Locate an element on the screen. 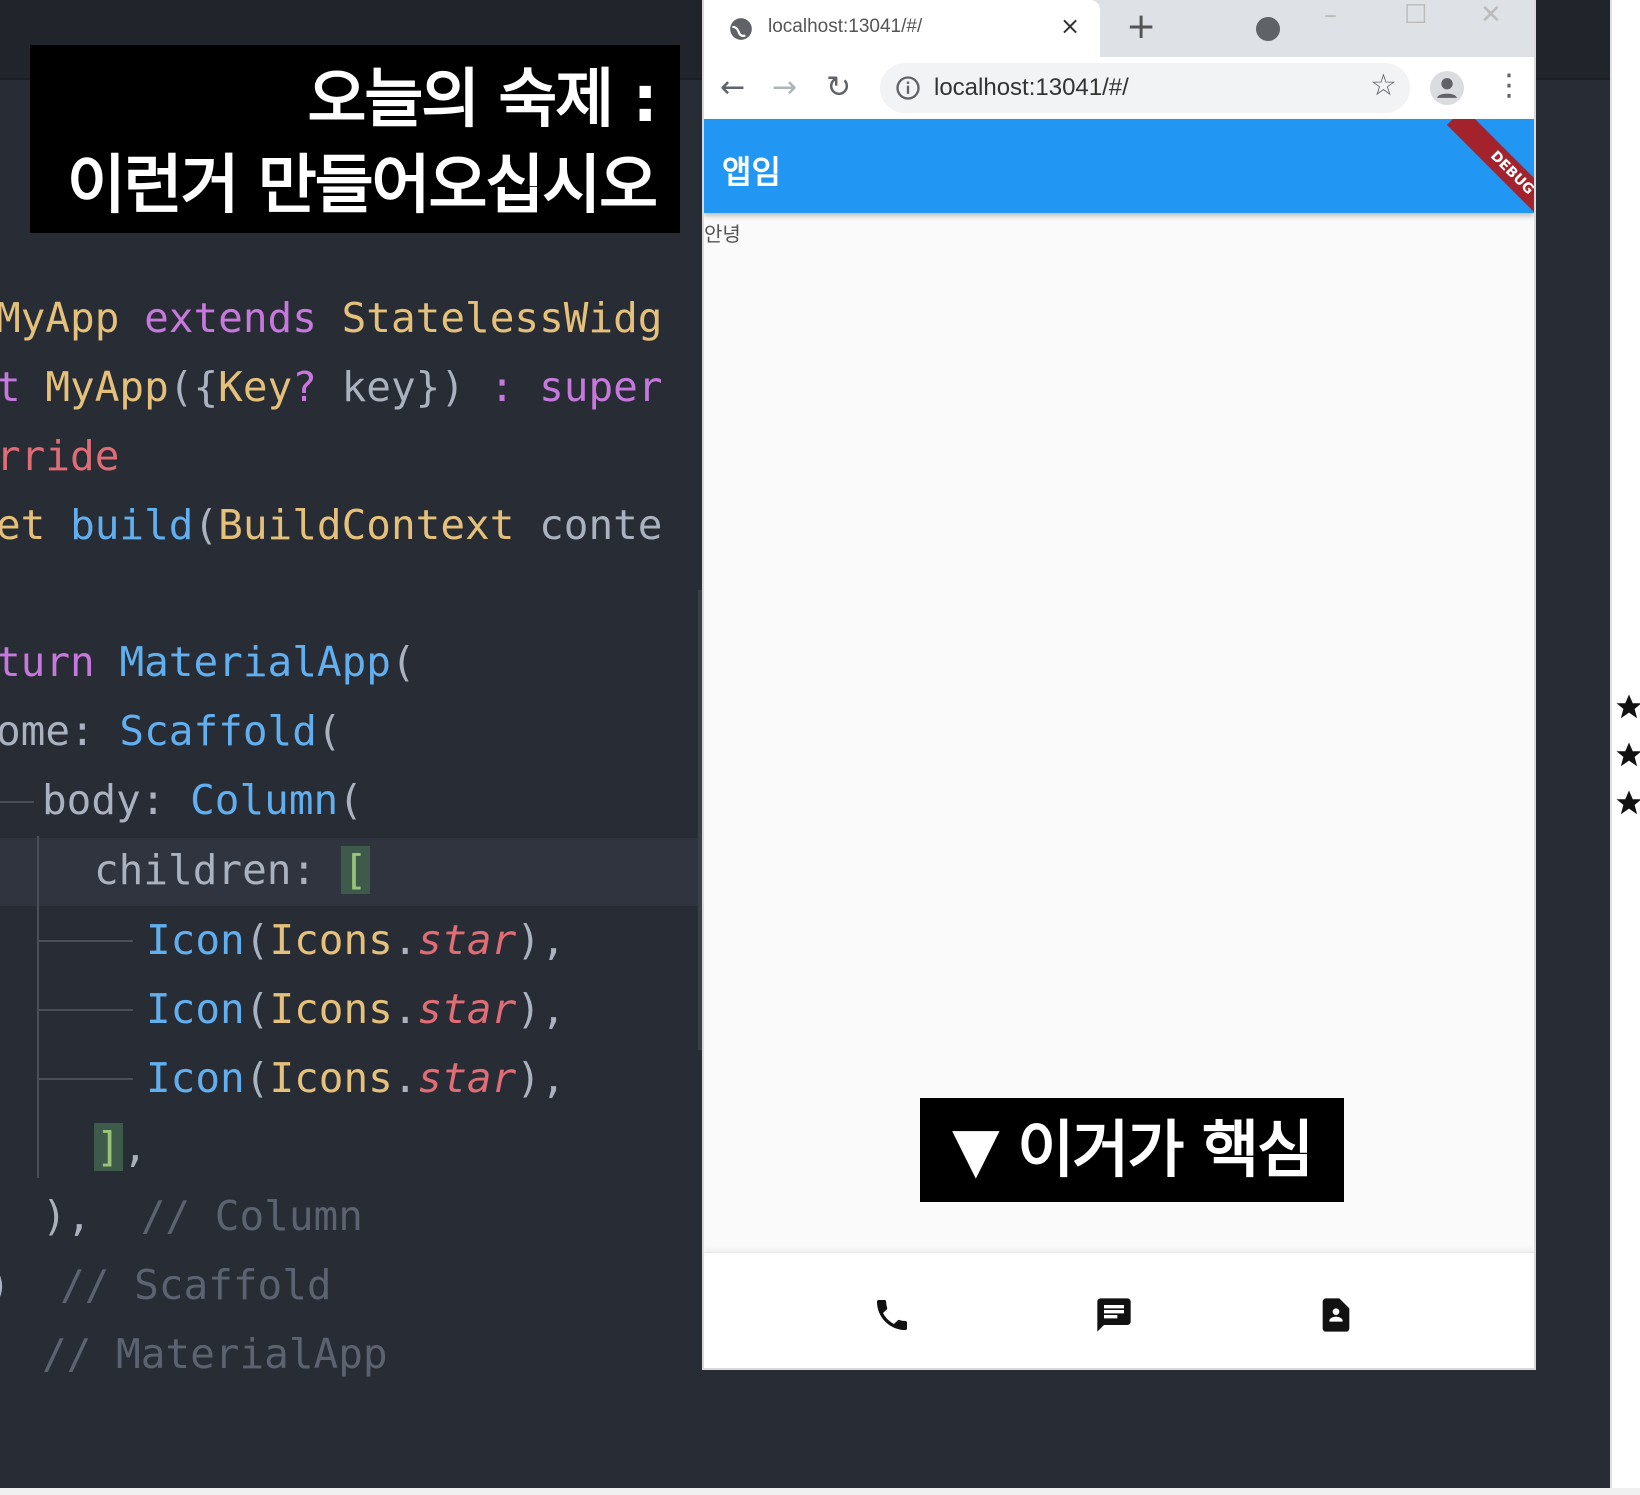  code-line: // MaterialApp is located at coordinates (215, 1354).